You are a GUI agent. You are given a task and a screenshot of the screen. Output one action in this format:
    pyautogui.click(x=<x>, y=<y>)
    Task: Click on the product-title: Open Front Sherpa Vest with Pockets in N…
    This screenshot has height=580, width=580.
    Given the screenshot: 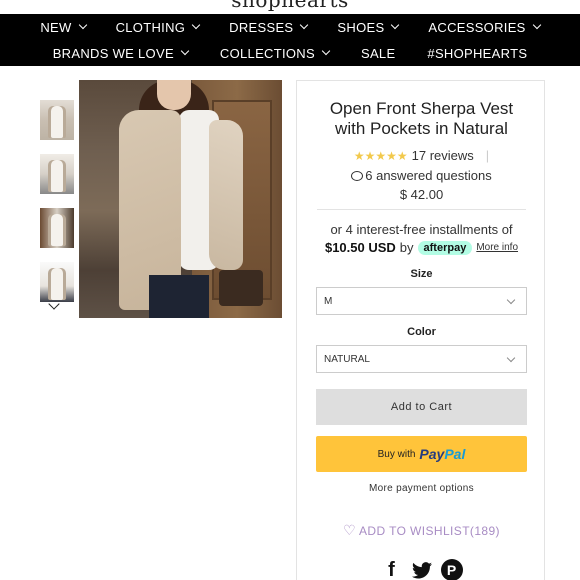 What is the action you would take?
    pyautogui.click(x=421, y=119)
    